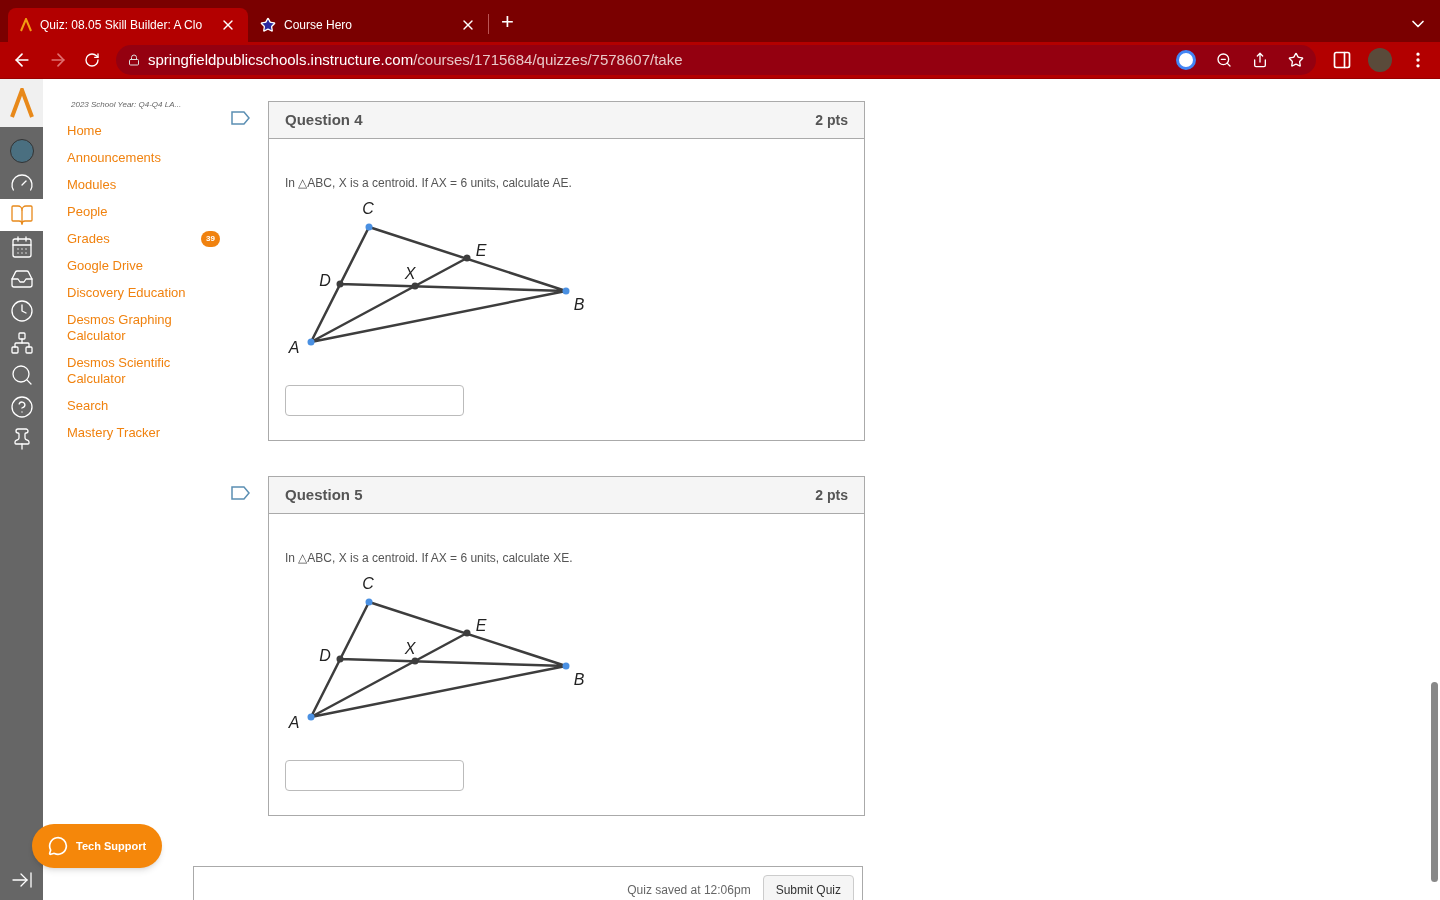 The width and height of the screenshot is (1440, 900). What do you see at coordinates (26, 25) in the screenshot?
I see `logo-icon` at bounding box center [26, 25].